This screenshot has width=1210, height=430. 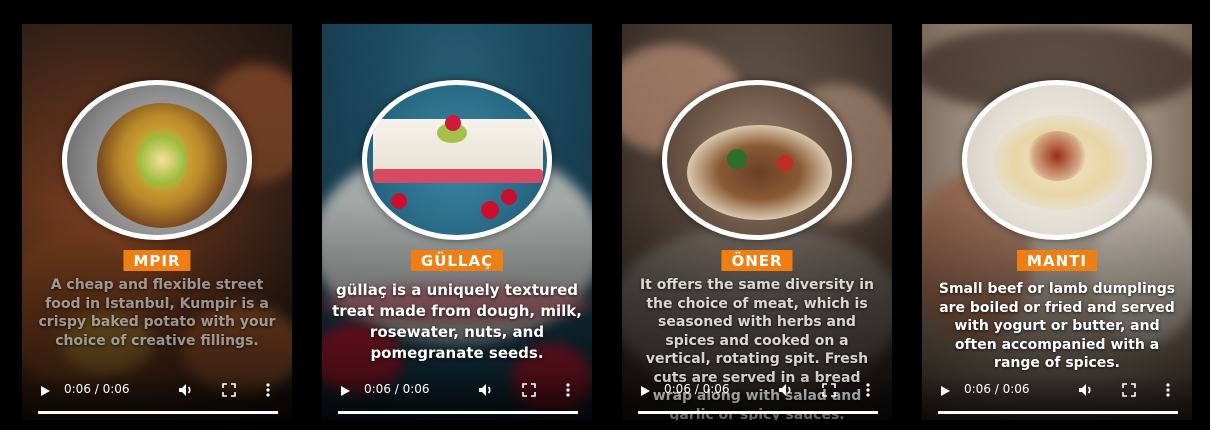 What do you see at coordinates (1057, 160) in the screenshot?
I see `dish-image-manti` at bounding box center [1057, 160].